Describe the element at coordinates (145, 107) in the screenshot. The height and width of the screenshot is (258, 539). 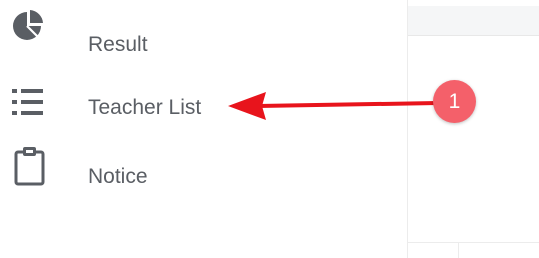
I see `sidebar-item-label: Teacher List` at that location.